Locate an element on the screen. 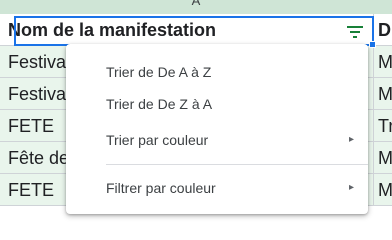 The image size is (392, 240). menu-item-label: Filtrer par couleur is located at coordinates (161, 188).